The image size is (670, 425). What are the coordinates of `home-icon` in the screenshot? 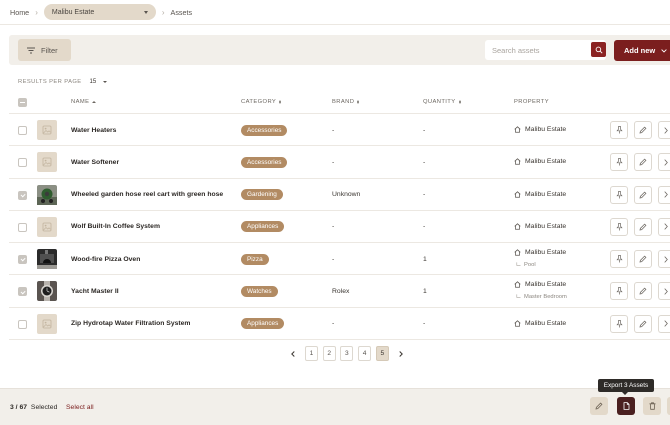 It's located at (517, 129).